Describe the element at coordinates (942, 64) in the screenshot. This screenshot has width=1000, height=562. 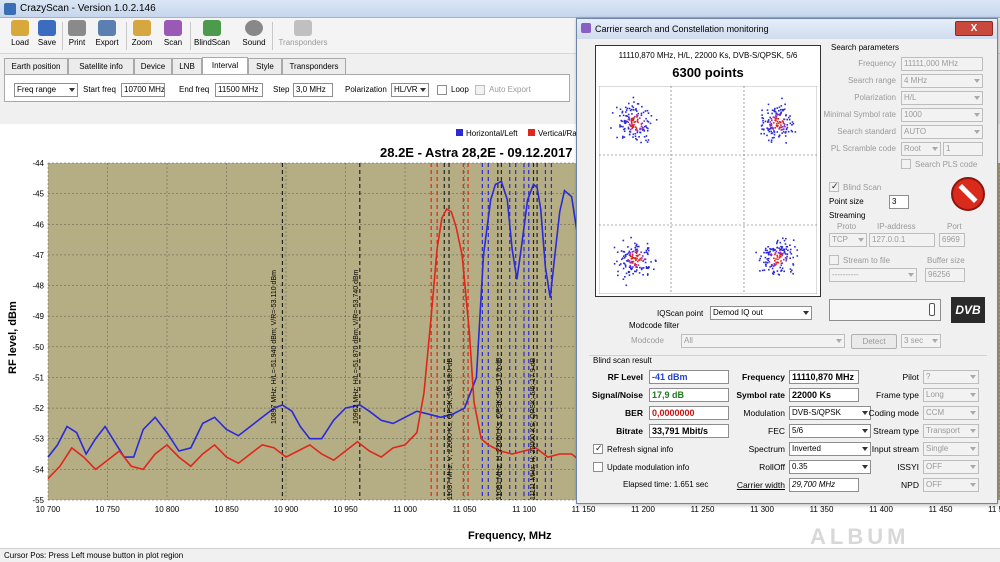
I see `frequency-param-input: 11111,000 MHz` at that location.